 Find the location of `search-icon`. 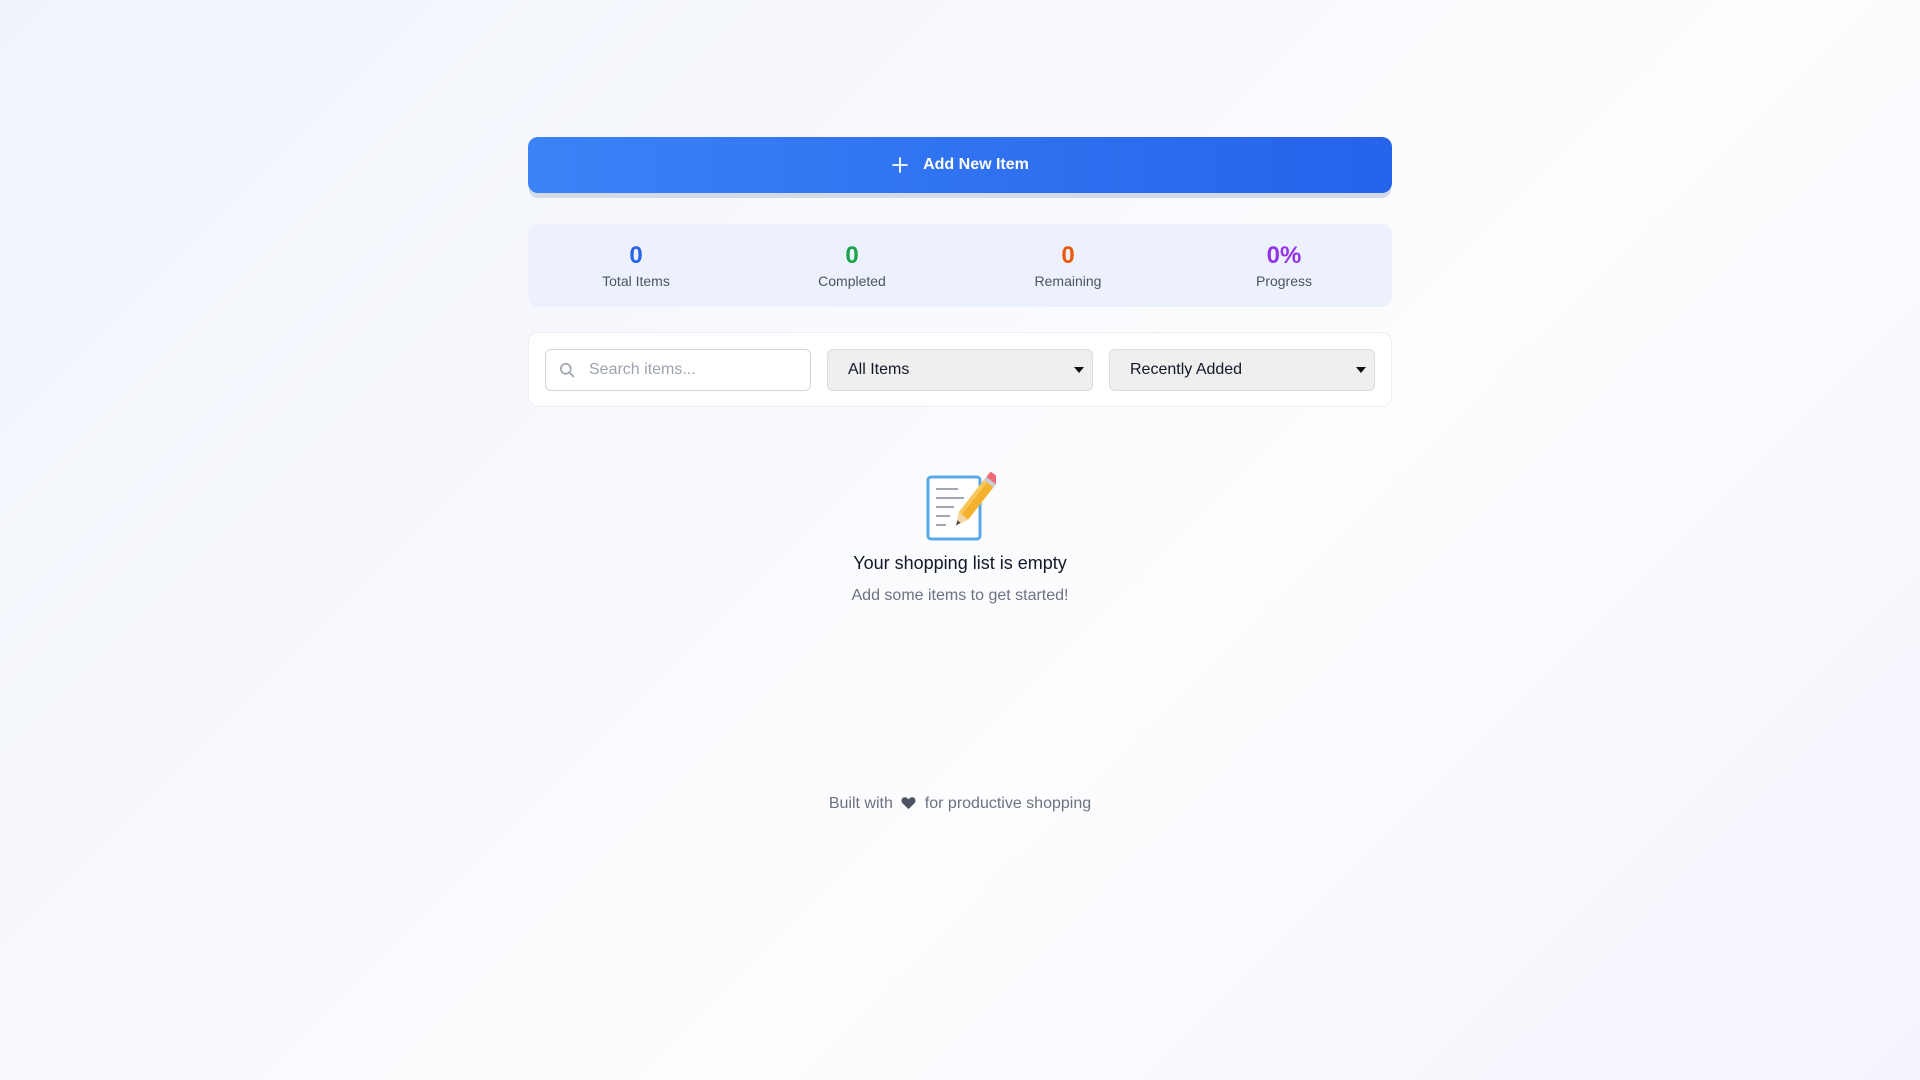

search-icon is located at coordinates (567, 369).